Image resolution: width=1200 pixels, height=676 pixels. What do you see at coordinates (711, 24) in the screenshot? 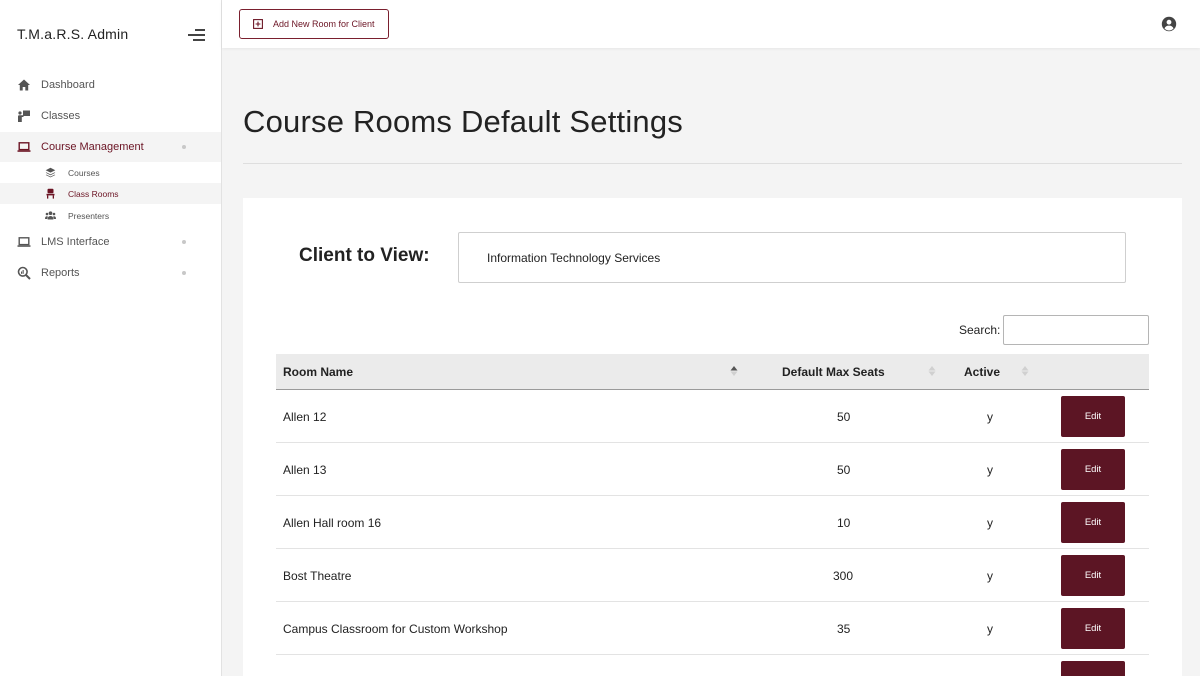
I see `topbar: Add New Room for Client` at bounding box center [711, 24].